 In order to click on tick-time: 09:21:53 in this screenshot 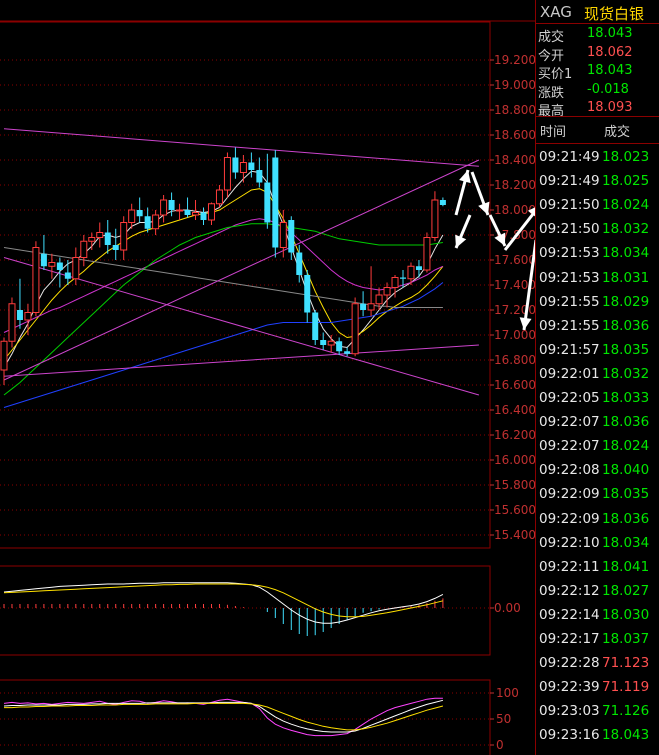, I will do `click(569, 277)`.